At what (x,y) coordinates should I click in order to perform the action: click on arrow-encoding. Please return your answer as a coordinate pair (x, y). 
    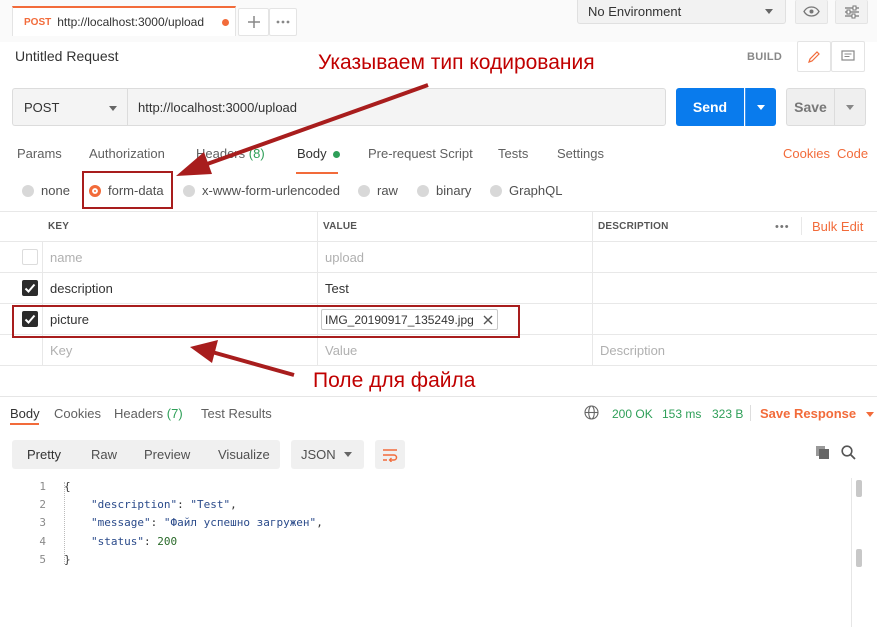
    Looking at the image, I should click on (302, 129).